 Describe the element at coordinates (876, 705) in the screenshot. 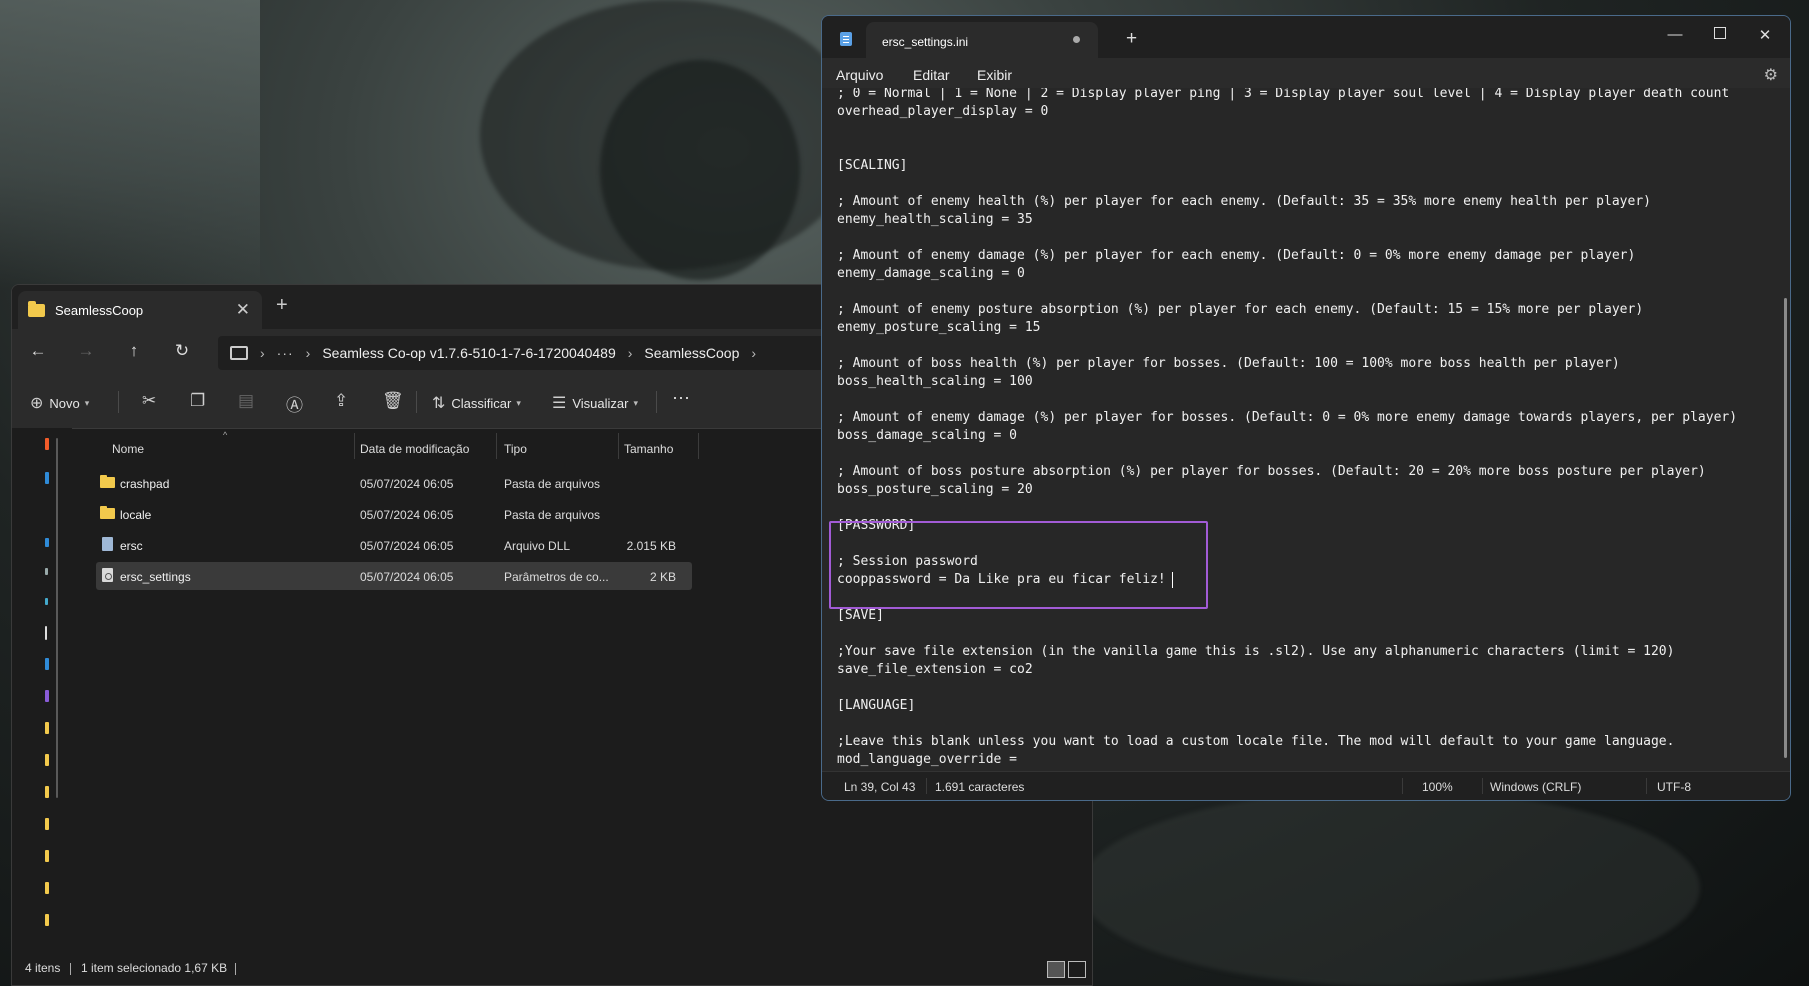

I see `code-line: [LANGUAGE]` at that location.